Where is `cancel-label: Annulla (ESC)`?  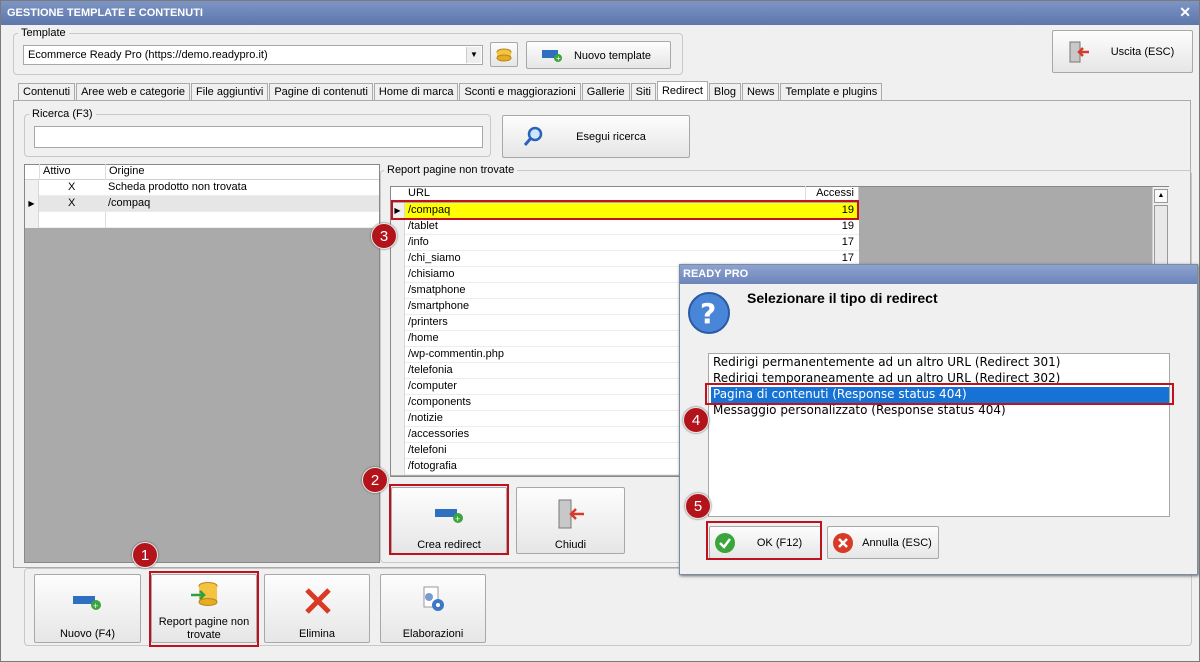
cancel-label: Annulla (ESC) is located at coordinates (897, 543).